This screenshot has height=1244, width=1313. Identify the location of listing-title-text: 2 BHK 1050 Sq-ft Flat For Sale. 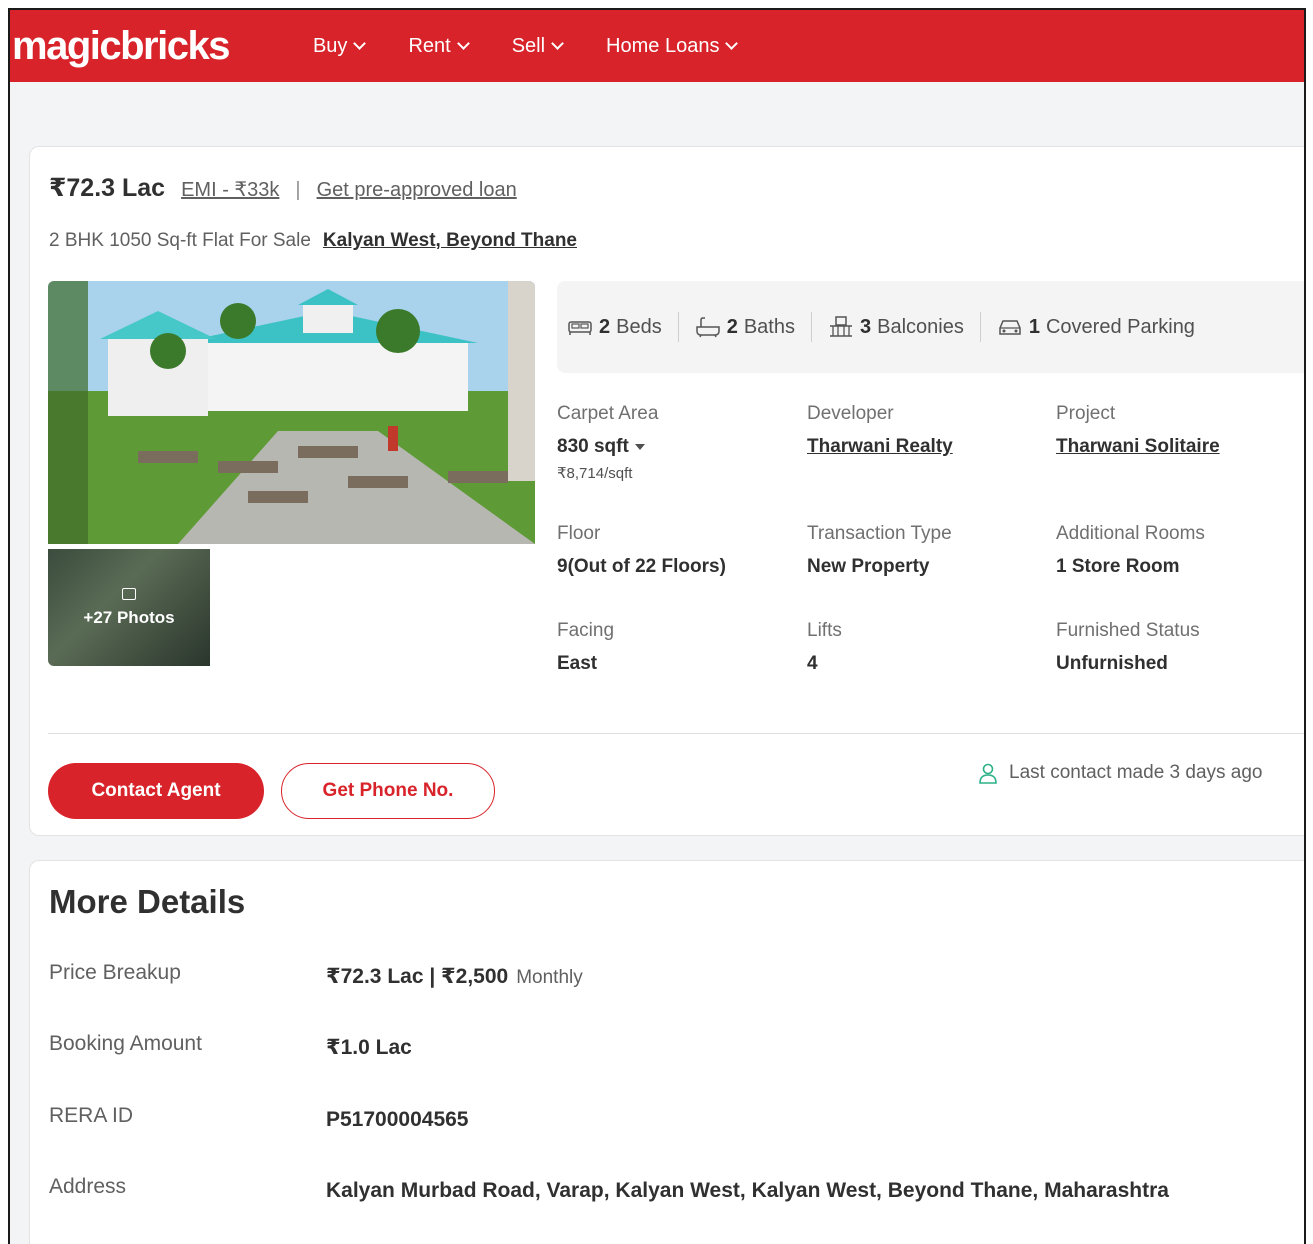
(180, 240).